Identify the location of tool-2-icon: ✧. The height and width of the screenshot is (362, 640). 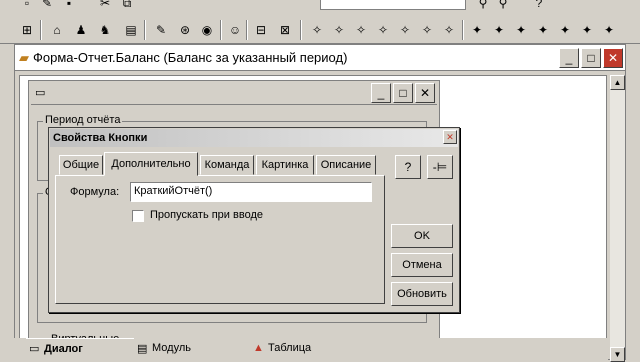
(339, 30).